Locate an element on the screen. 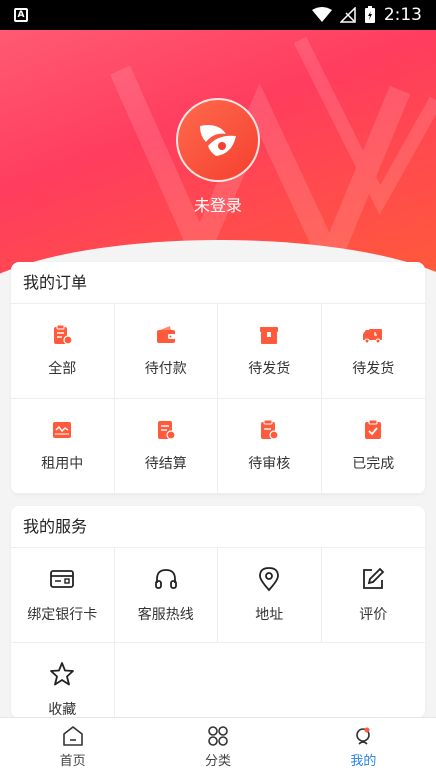  tab-profile: 我的 is located at coordinates (363, 746).